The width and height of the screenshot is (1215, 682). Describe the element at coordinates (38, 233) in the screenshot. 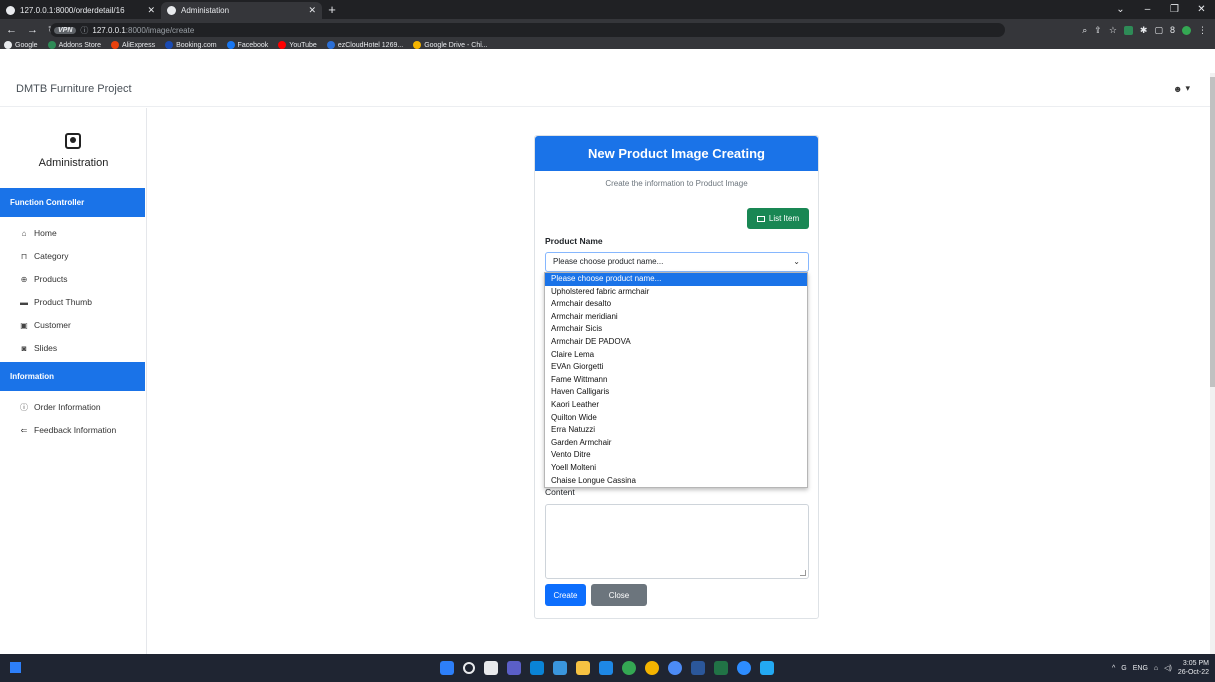

I see `sidebar-item-home: ⌂ Home` at that location.